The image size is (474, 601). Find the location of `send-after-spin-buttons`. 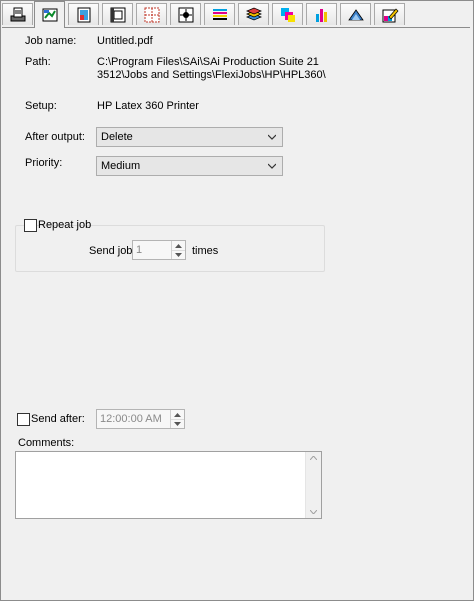

send-after-spin-buttons is located at coordinates (177, 419).